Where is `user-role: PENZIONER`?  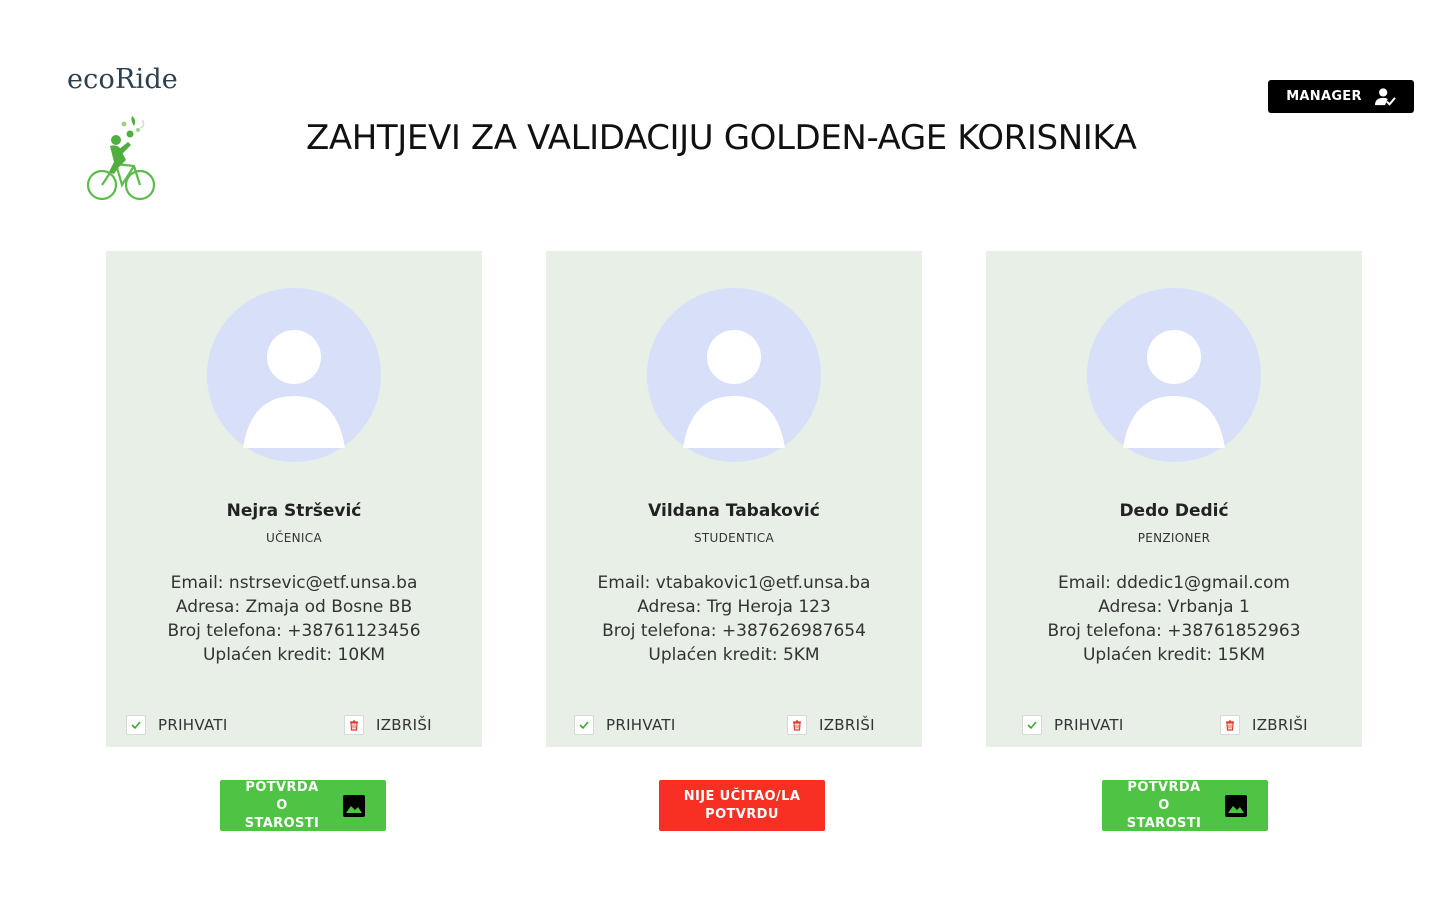 user-role: PENZIONER is located at coordinates (1174, 538).